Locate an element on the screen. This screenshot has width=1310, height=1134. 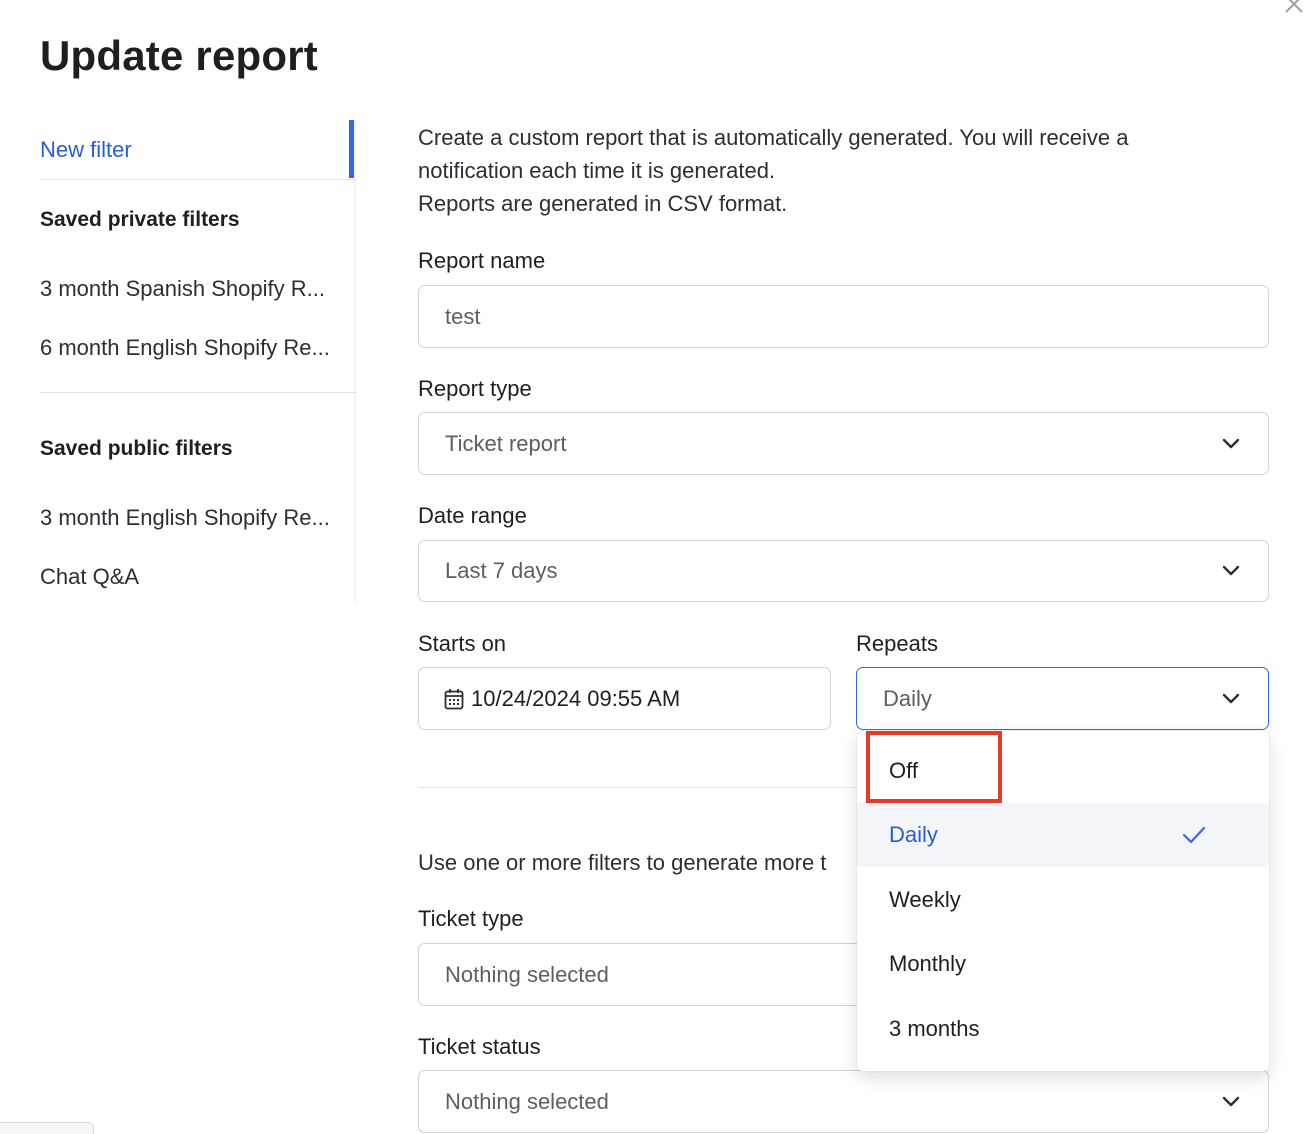
sidebar-item-public-2: Chat Q&A is located at coordinates (89, 577).